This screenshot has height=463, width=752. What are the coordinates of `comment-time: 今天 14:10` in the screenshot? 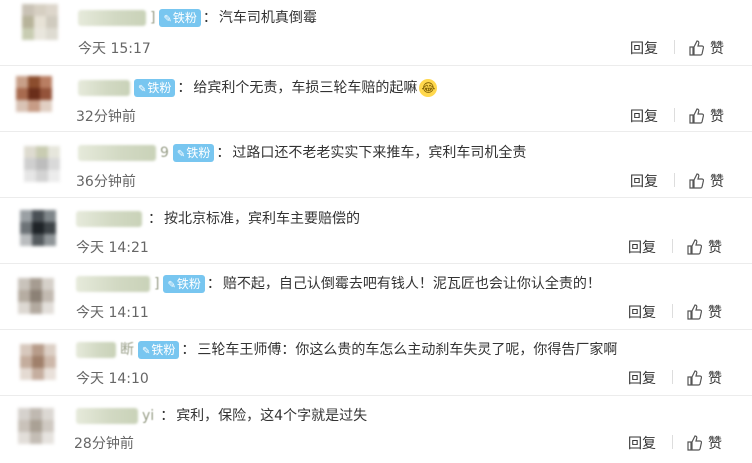 It's located at (112, 379).